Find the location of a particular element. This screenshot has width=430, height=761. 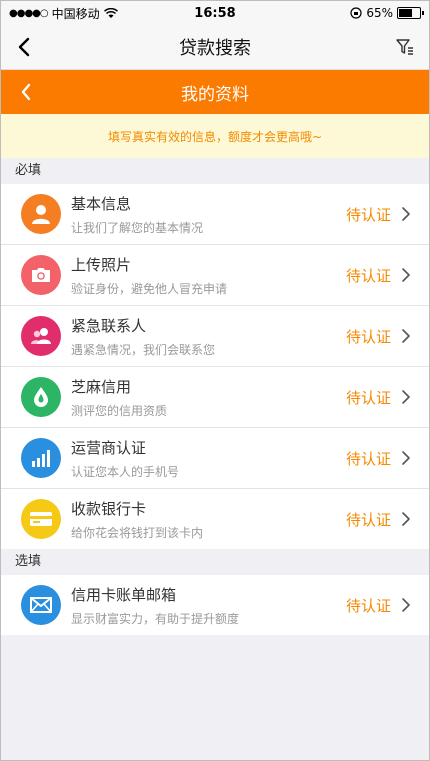

item-subtitle: 遇紧急情况，我们会联系您 is located at coordinates (143, 349).